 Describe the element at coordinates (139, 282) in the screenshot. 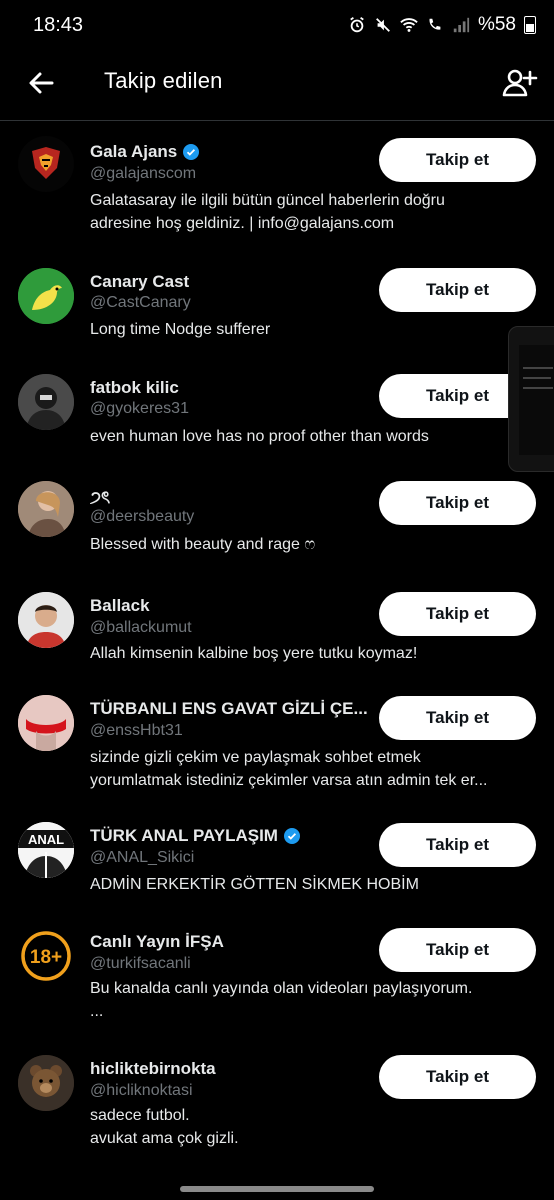

I see `user-name: Canary Cast` at that location.